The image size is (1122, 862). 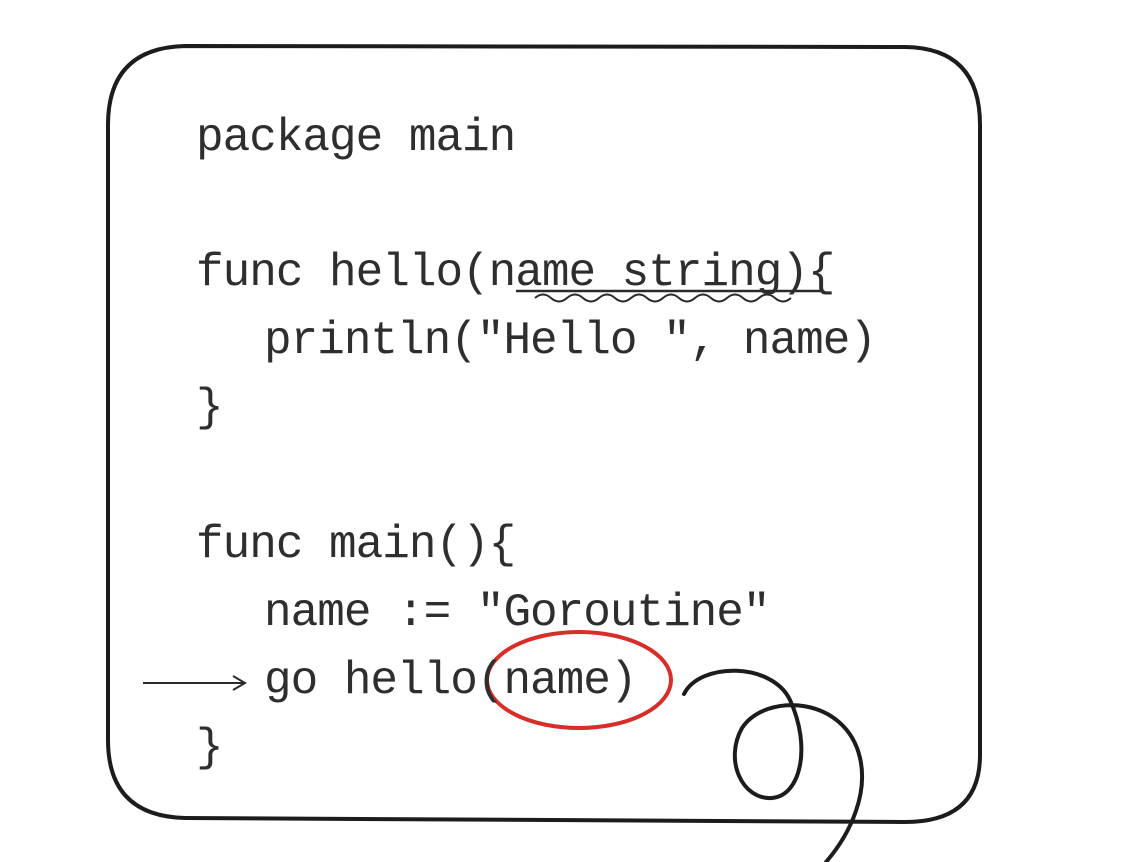 What do you see at coordinates (450, 681) in the screenshot?
I see `code-line-go-hello: go hello(name)` at bounding box center [450, 681].